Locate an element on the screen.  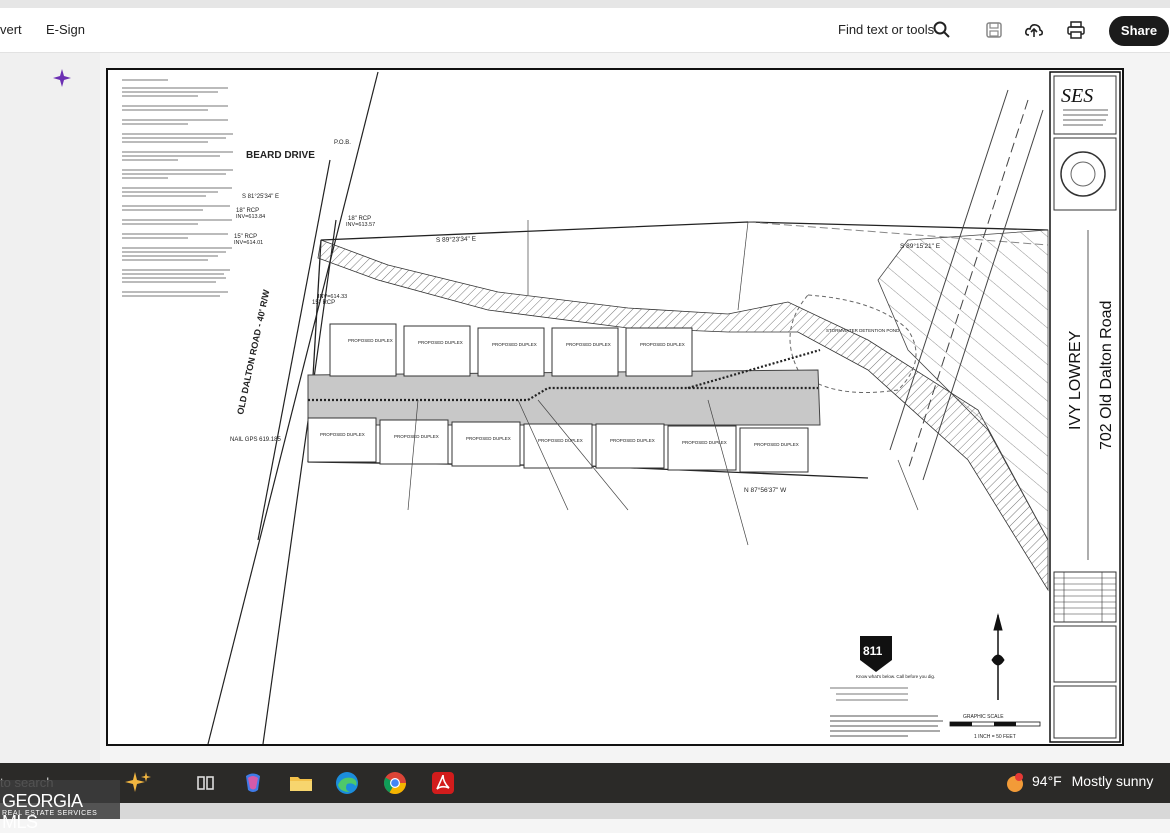
call-811-number: 811 is located at coordinates (873, 651).